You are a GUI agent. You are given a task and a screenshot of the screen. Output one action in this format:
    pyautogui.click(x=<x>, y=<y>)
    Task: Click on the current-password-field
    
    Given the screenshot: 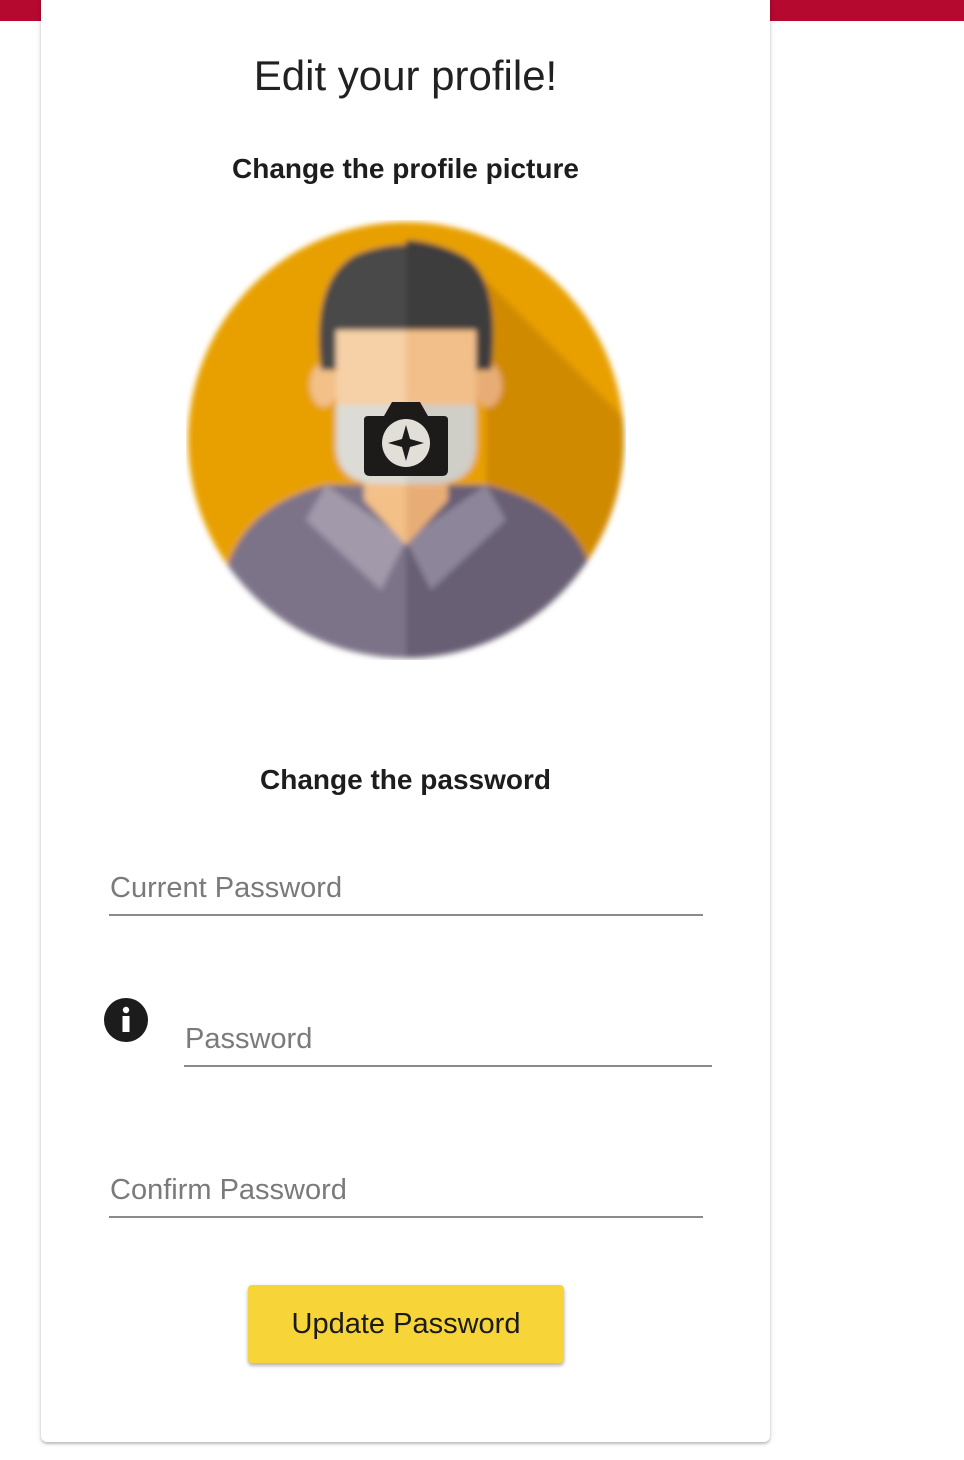 What is the action you would take?
    pyautogui.click(x=406, y=890)
    